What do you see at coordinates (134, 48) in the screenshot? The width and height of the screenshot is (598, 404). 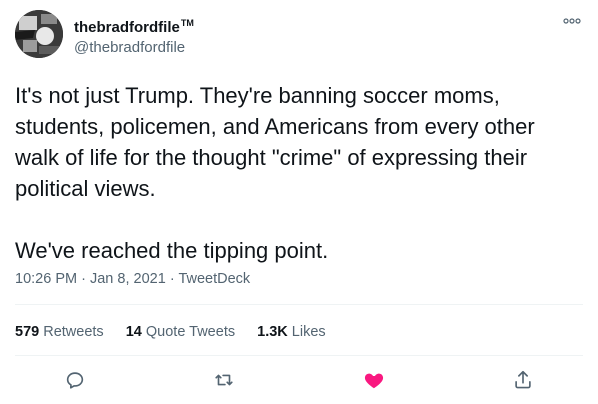 I see `user-handle: @thebradfordfile` at bounding box center [134, 48].